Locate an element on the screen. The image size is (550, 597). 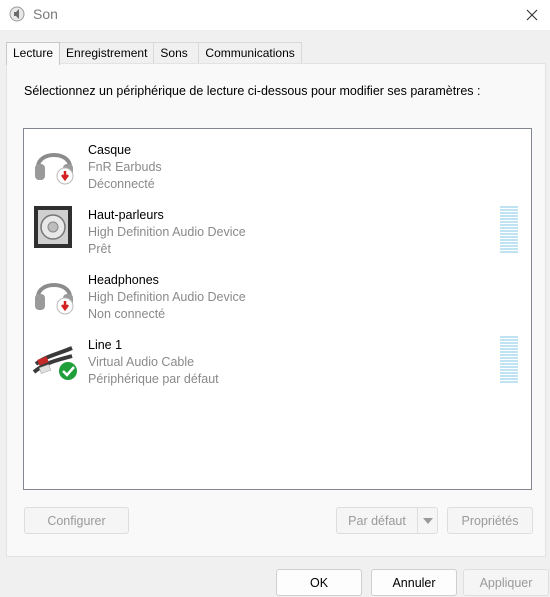
device-name: Casque is located at coordinates (110, 150).